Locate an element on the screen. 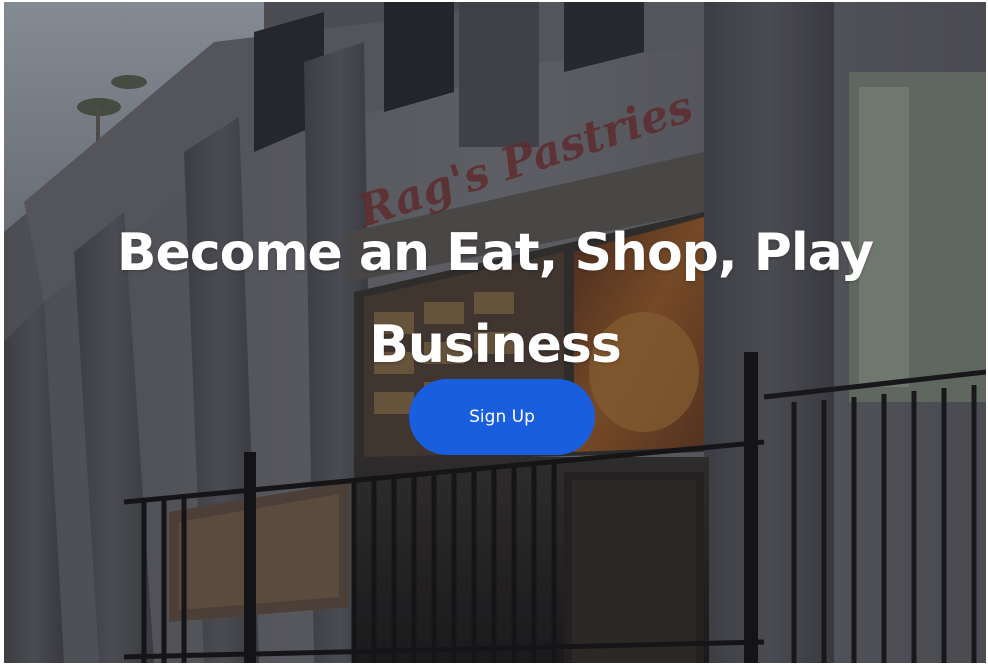  sign-up-button: Sign Up is located at coordinates (502, 417).